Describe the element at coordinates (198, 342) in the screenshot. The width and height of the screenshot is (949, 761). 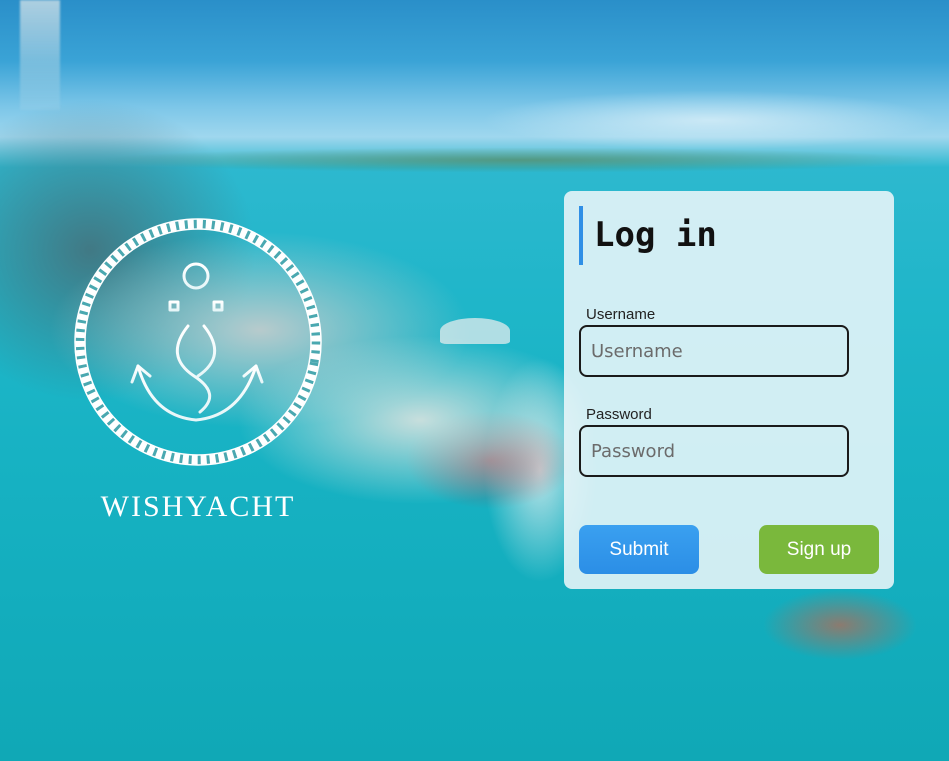
I see `anchor-rope-icon` at that location.